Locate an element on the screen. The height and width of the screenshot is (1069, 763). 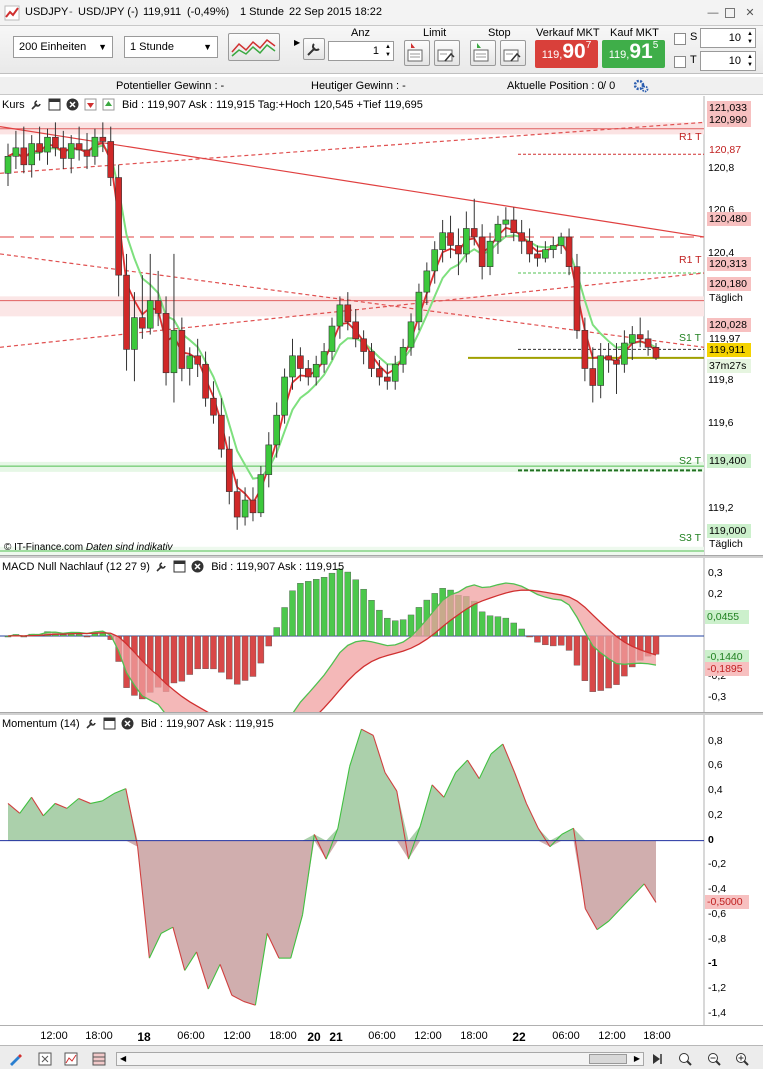
buy-label: Kauf MKT is located at coordinates (634, 33).